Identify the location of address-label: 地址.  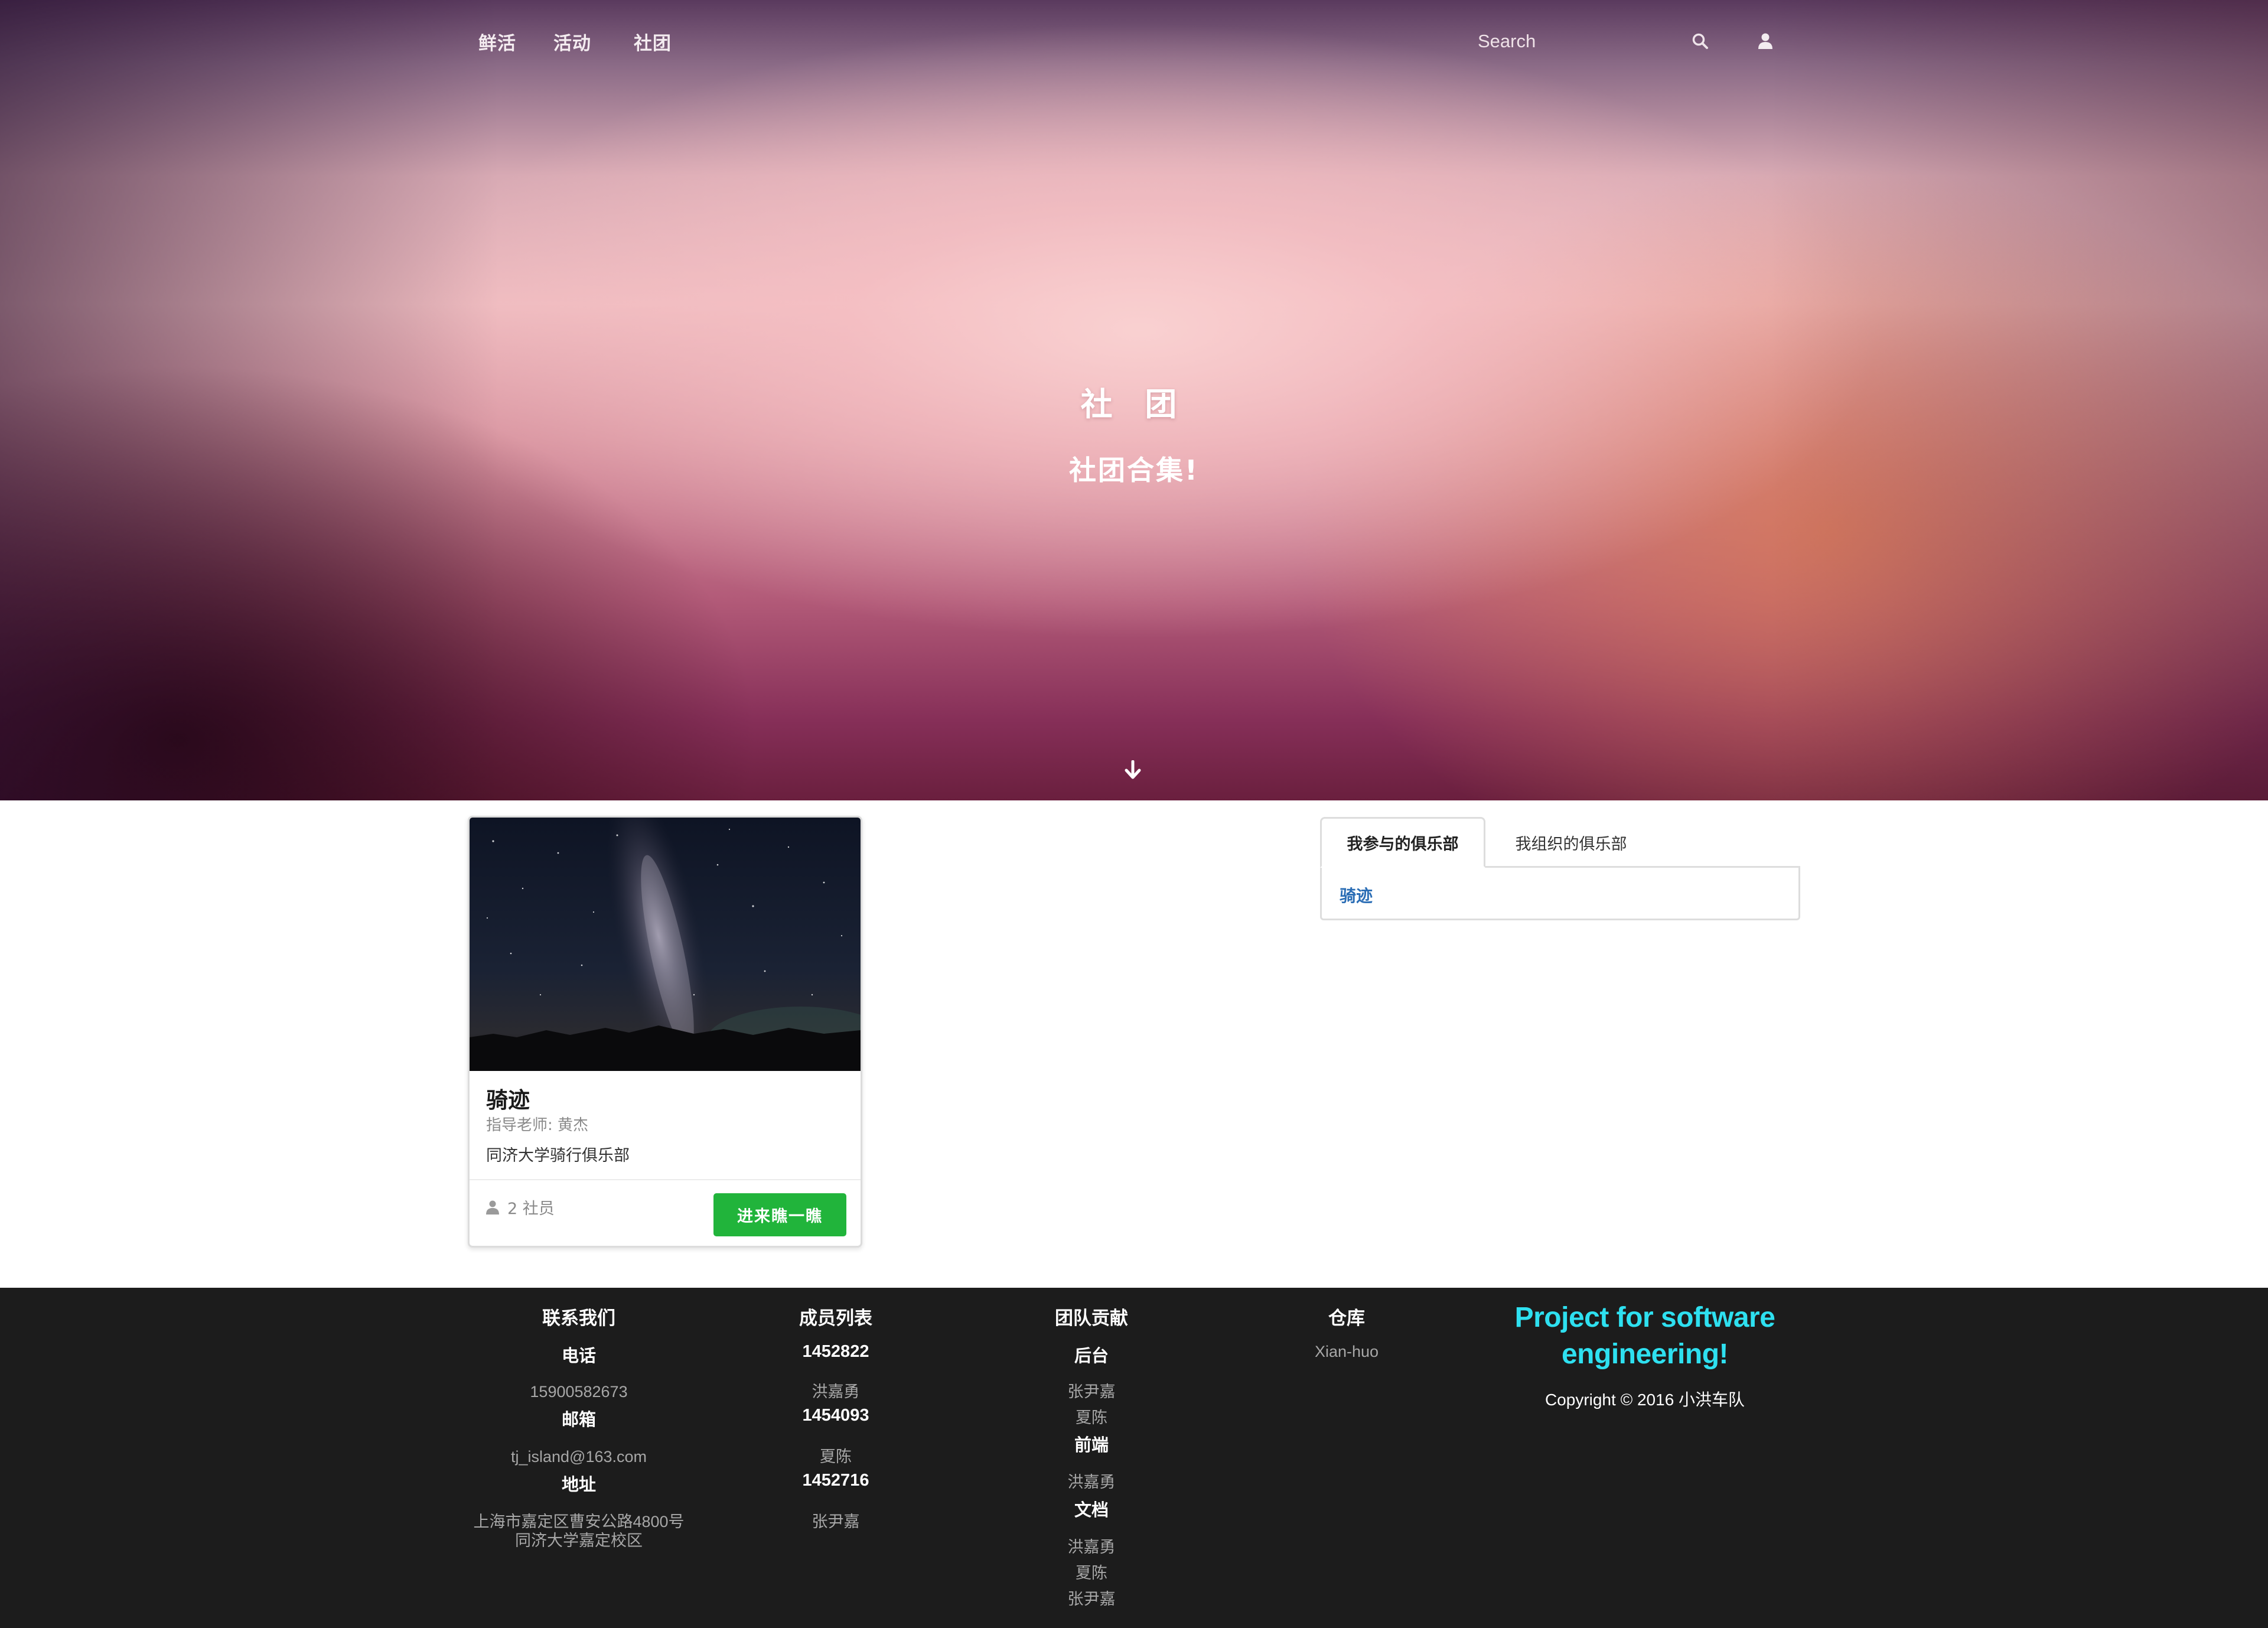
(578, 1485).